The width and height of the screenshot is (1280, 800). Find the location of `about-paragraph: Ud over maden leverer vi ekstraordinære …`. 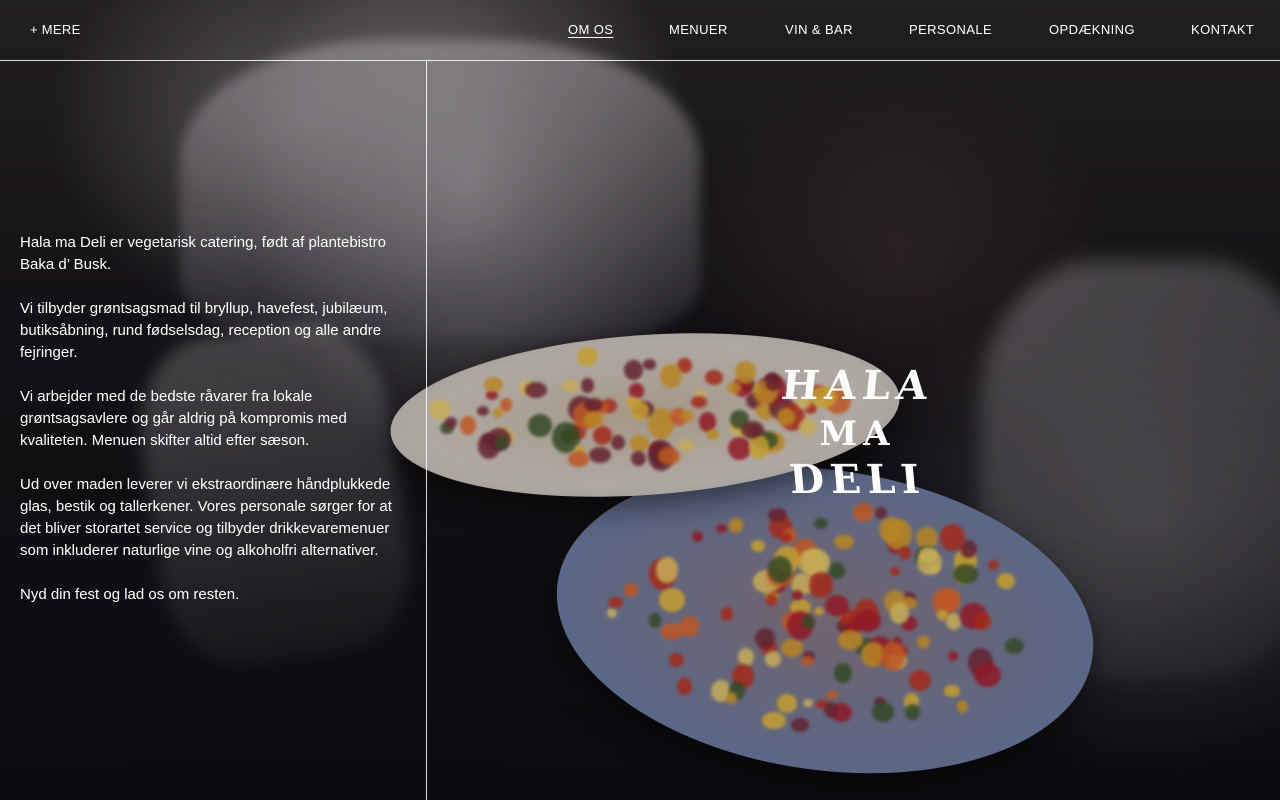

about-paragraph: Ud over maden leverer vi ekstraordinære … is located at coordinates (206, 517).